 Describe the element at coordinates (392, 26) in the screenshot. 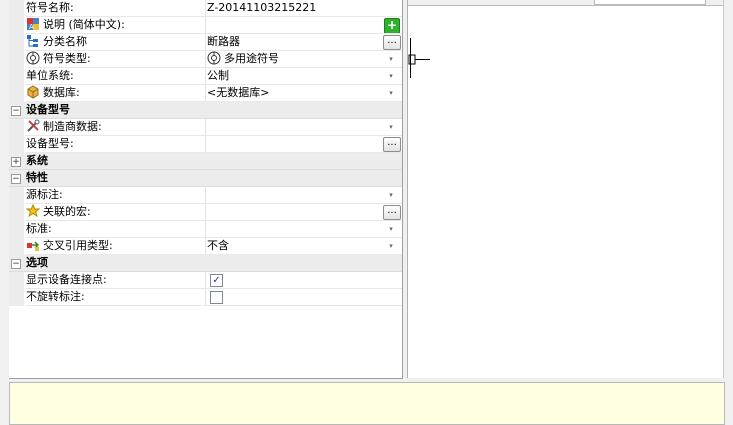

I see `add-button: +` at that location.